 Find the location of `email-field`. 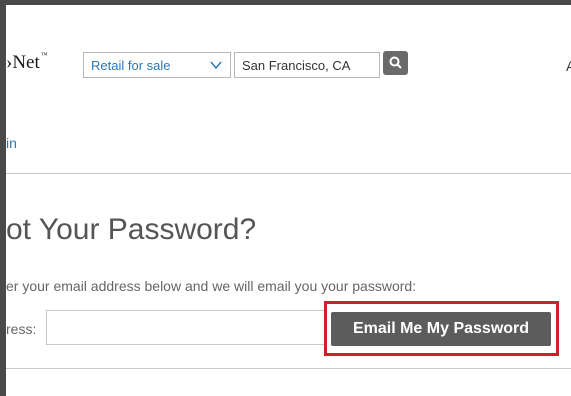

email-field is located at coordinates (186, 327).